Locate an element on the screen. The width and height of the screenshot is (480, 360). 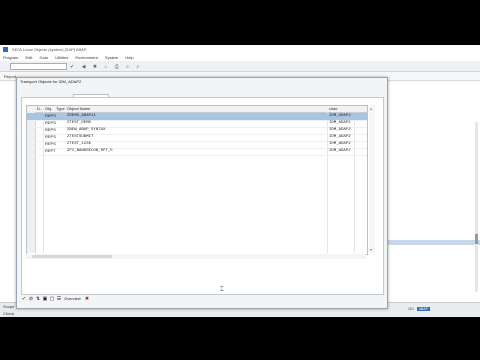
menu-goto: Goto is located at coordinates (44, 57).